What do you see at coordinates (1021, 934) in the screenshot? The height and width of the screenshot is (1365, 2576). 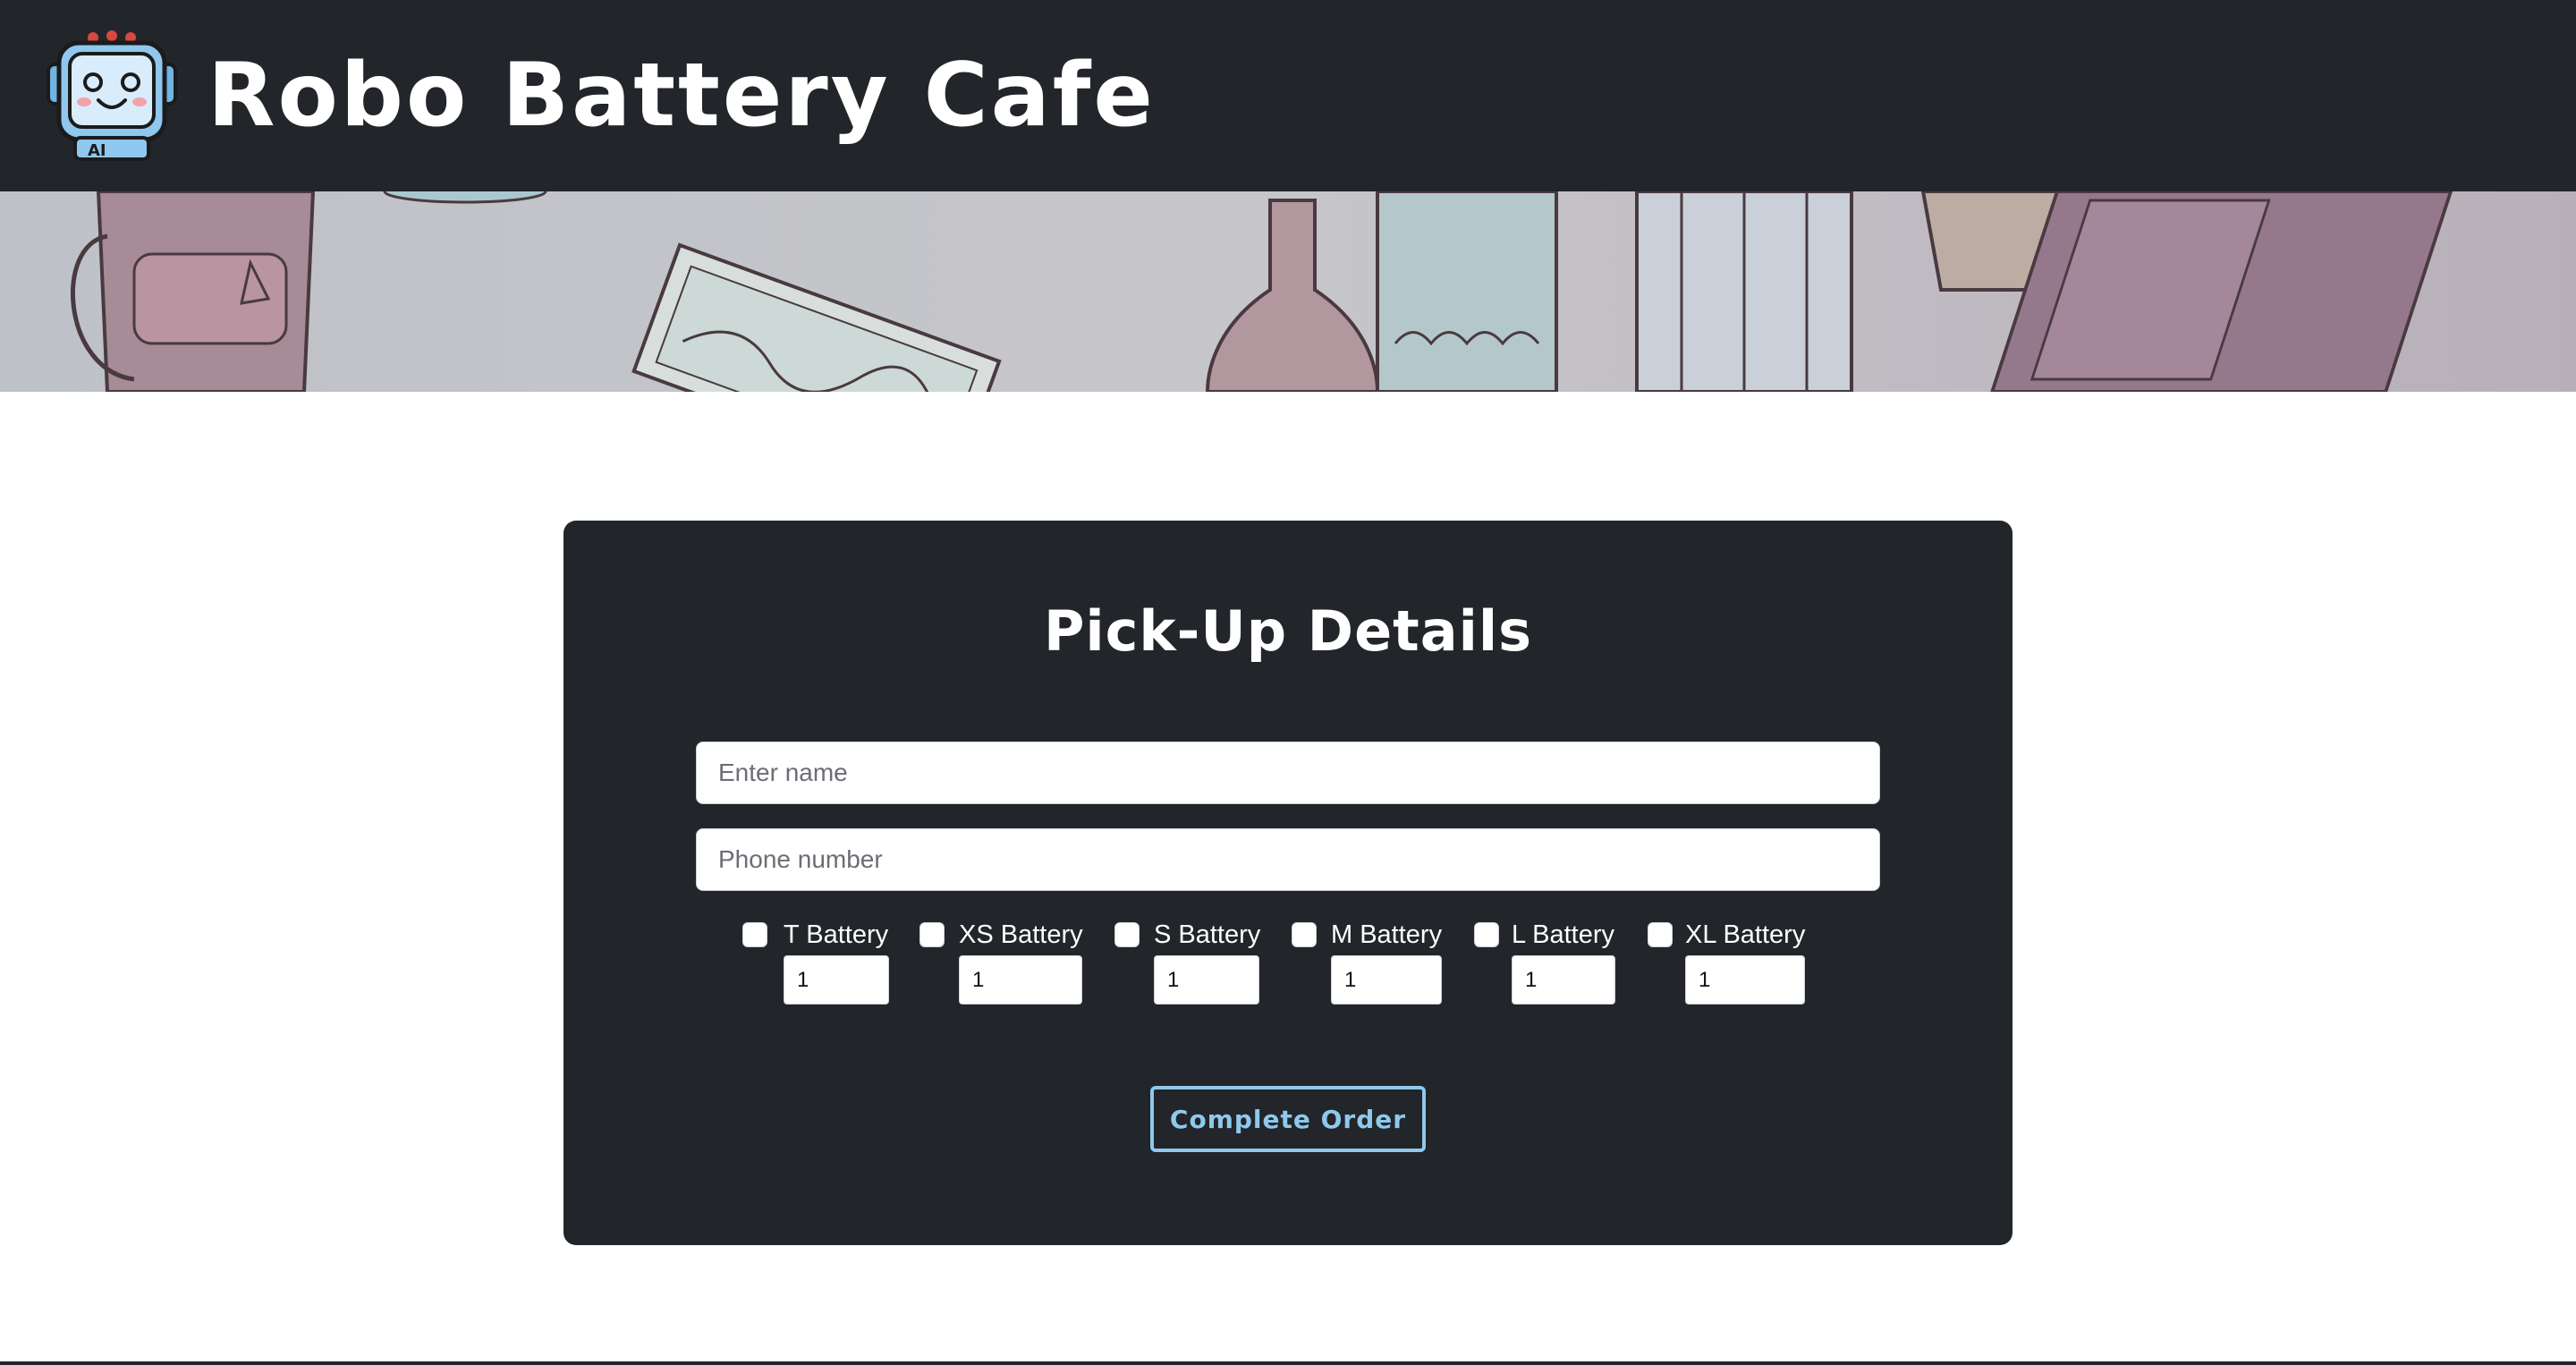 I see `battery-label-xs: XS Battery` at bounding box center [1021, 934].